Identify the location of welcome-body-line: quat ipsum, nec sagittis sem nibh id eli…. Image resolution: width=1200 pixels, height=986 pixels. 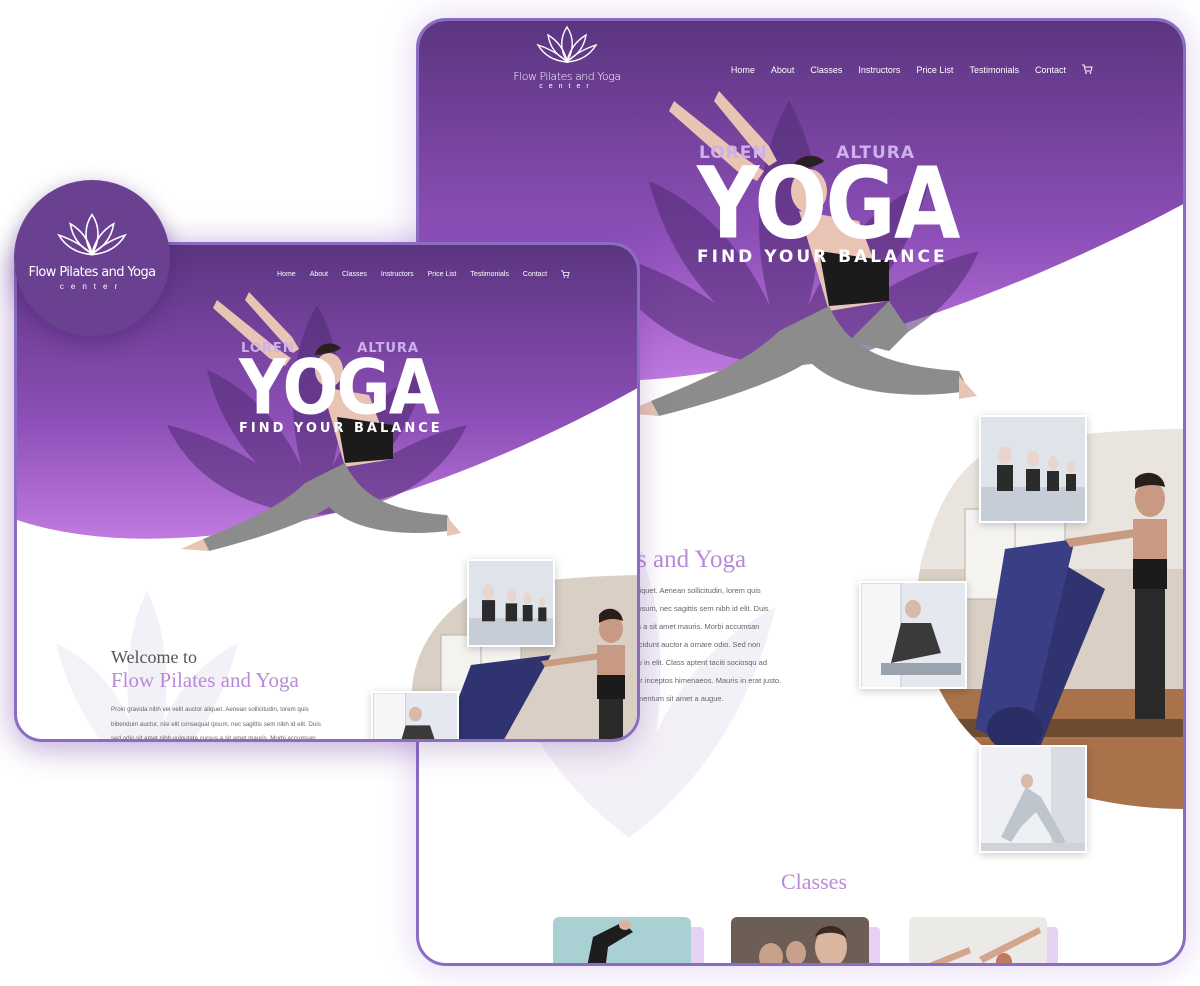
(694, 608).